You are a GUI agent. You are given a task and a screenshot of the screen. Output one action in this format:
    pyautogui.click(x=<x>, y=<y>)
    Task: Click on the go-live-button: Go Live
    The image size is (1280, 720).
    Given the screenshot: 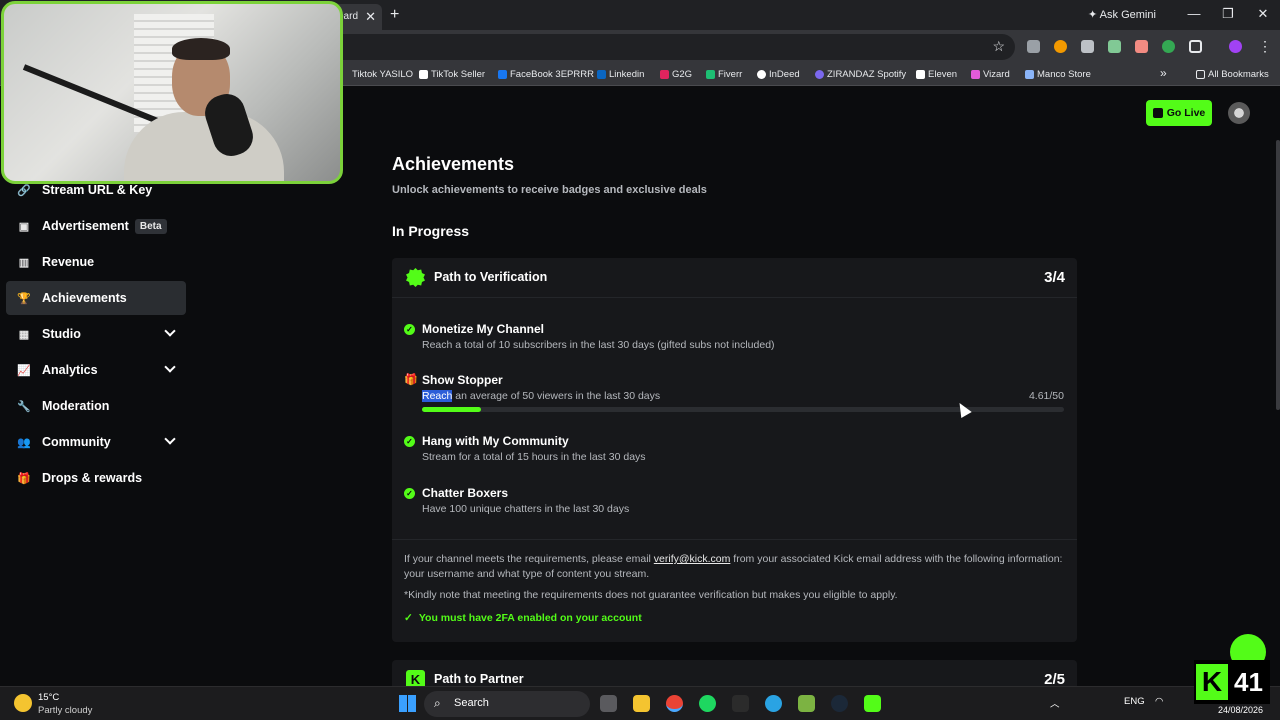 What is the action you would take?
    pyautogui.click(x=1179, y=113)
    